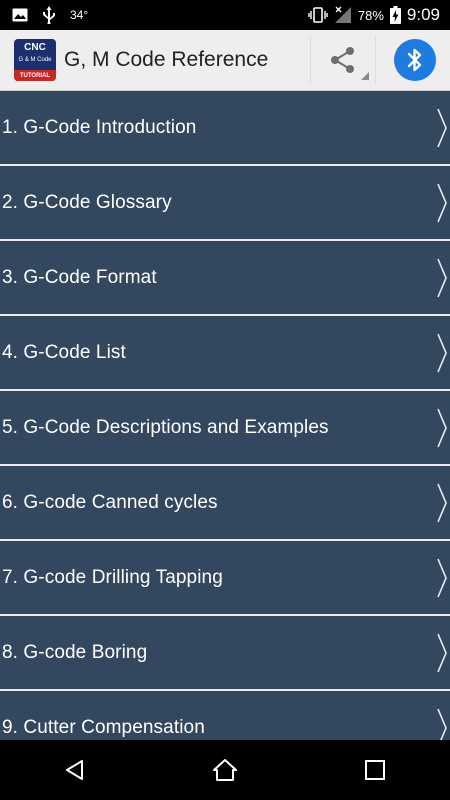 Image resolution: width=450 pixels, height=800 pixels. I want to click on home-button, so click(225, 770).